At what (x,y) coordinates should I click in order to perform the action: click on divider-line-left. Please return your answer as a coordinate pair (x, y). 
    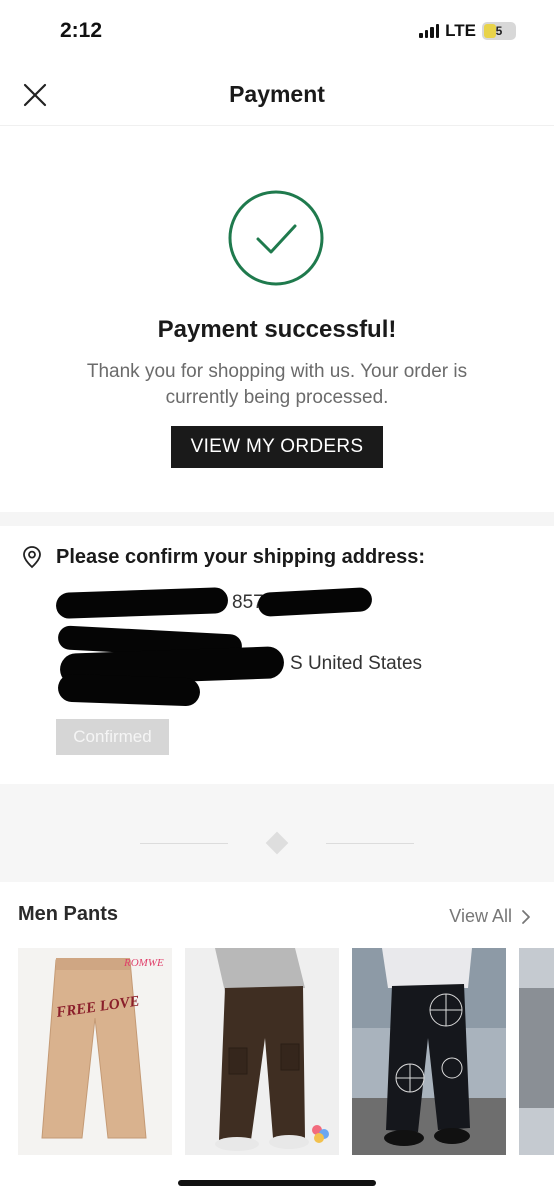
    Looking at the image, I should click on (184, 843).